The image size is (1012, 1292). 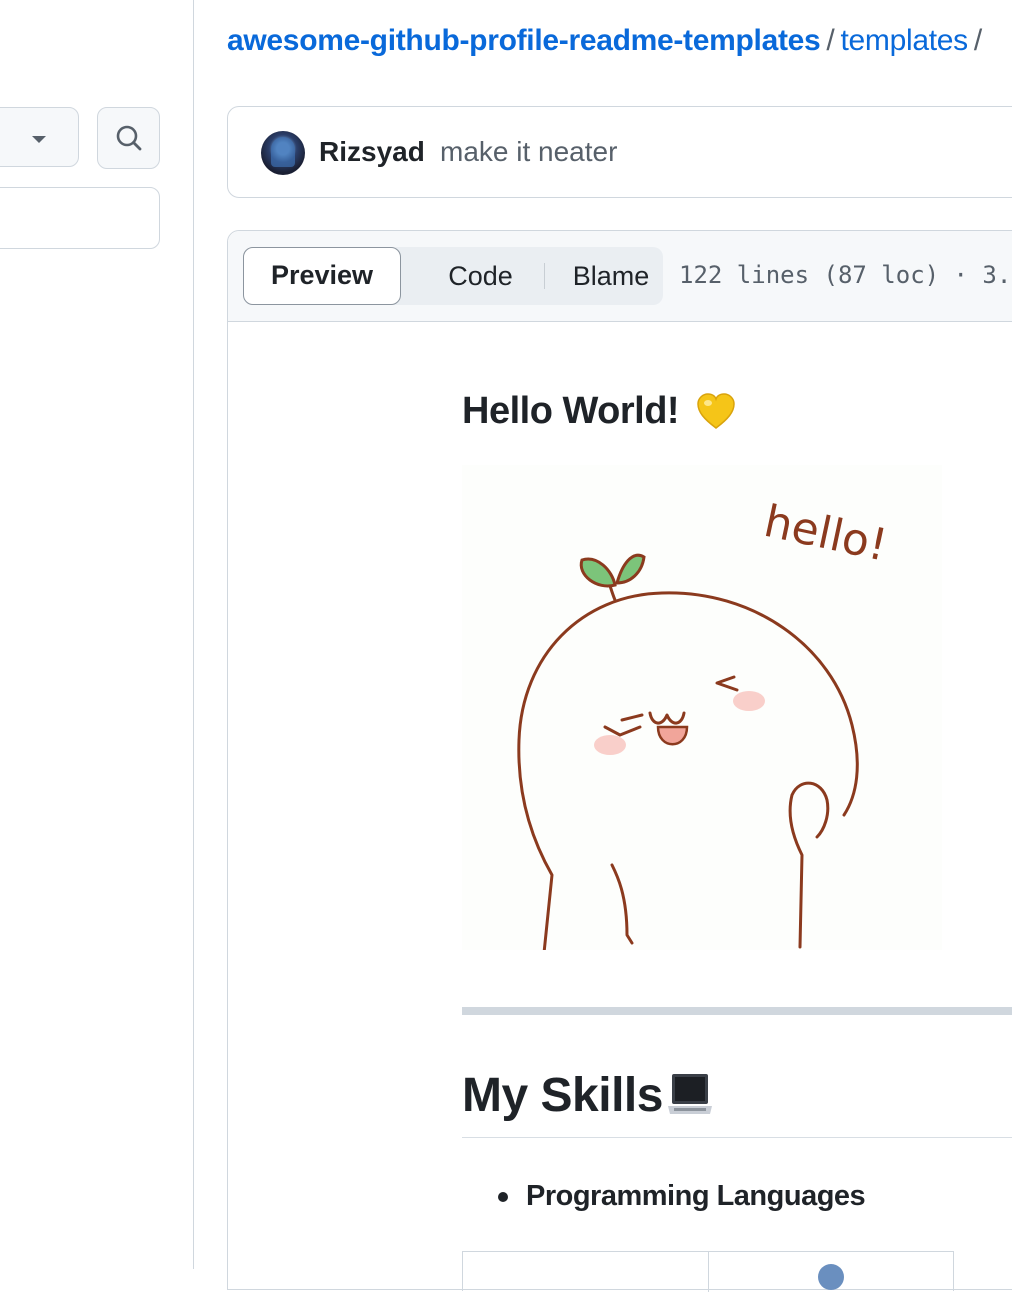 I want to click on search-button, so click(x=128, y=138).